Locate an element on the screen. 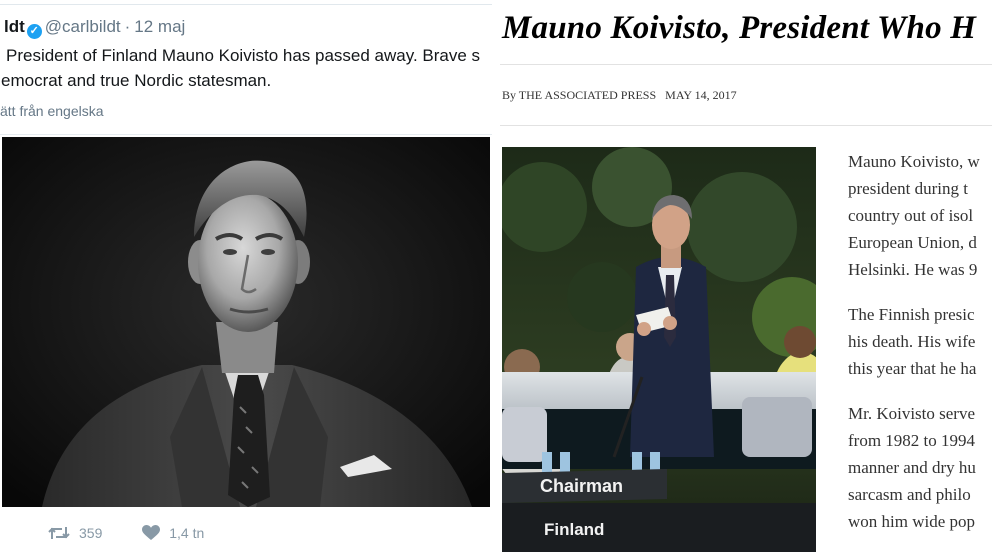 The image size is (992, 558). top-divider is located at coordinates (246, 4).